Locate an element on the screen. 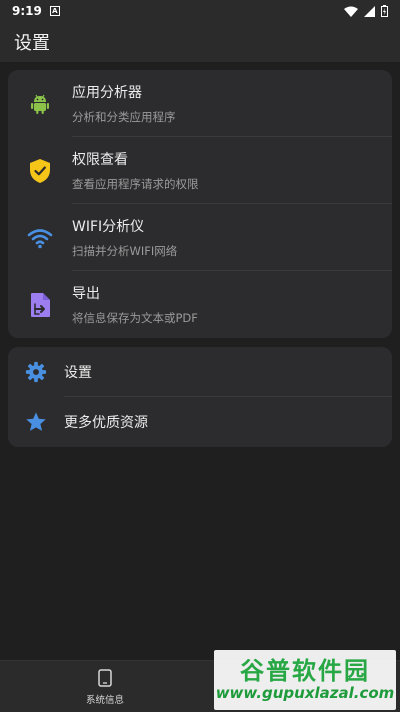 This screenshot has height=712, width=400. more-resources-label: 更多优质资源 is located at coordinates (106, 423).